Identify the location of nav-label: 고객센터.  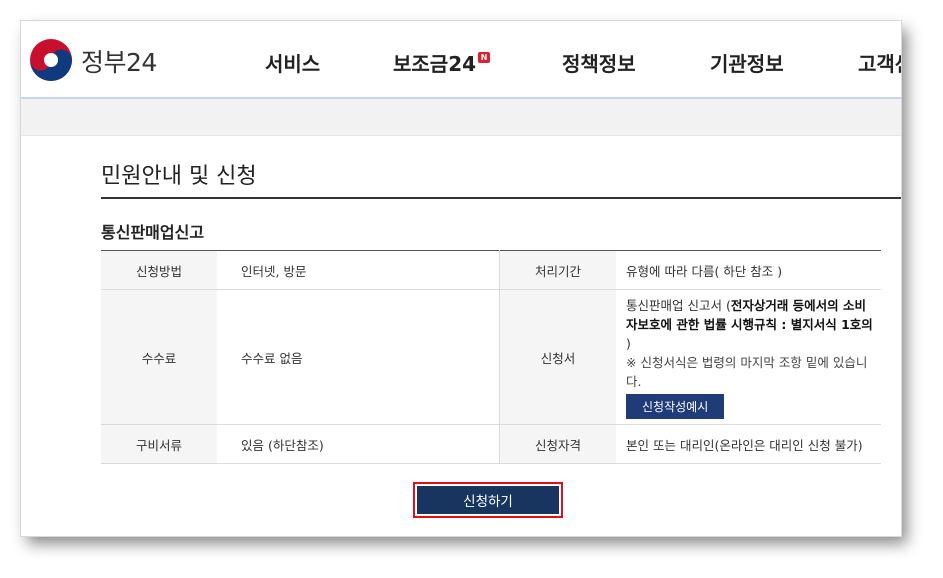
(879, 64).